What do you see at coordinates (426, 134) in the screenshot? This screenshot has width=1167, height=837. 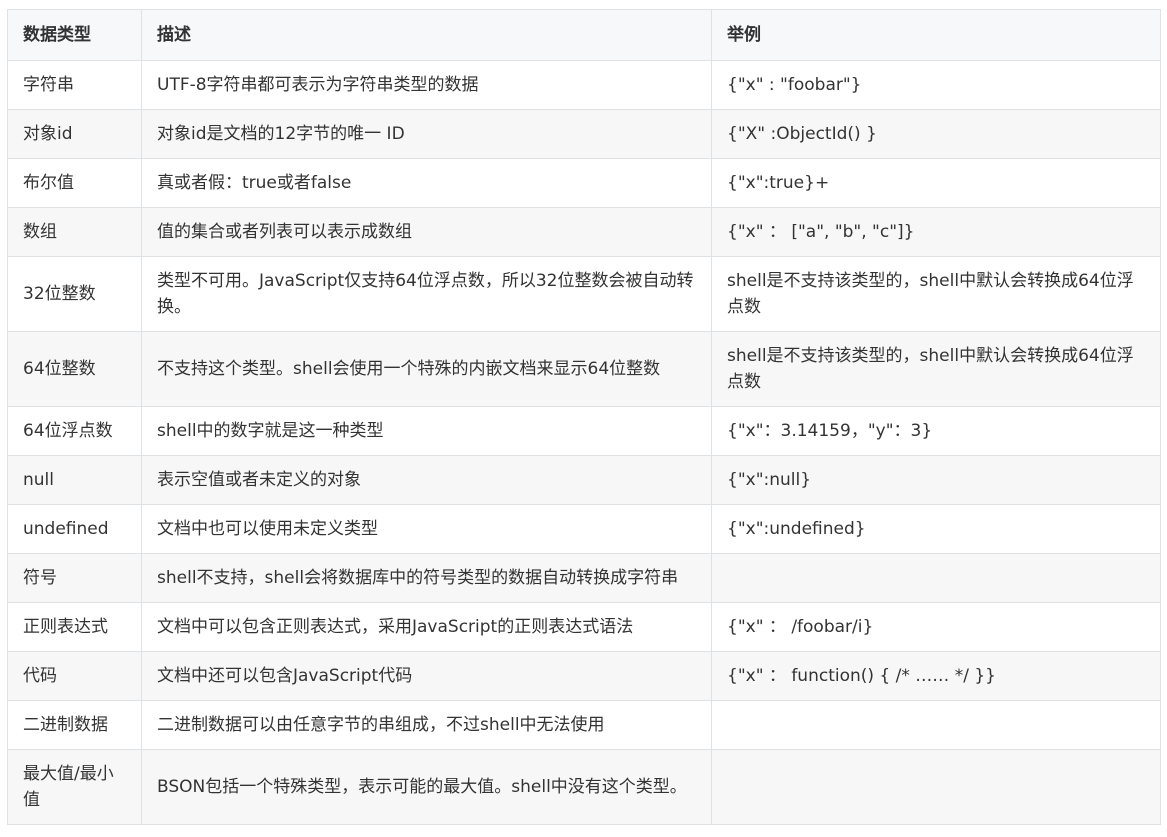 I see `description-cell: 对象id是文档的12字节的唯一 ID` at bounding box center [426, 134].